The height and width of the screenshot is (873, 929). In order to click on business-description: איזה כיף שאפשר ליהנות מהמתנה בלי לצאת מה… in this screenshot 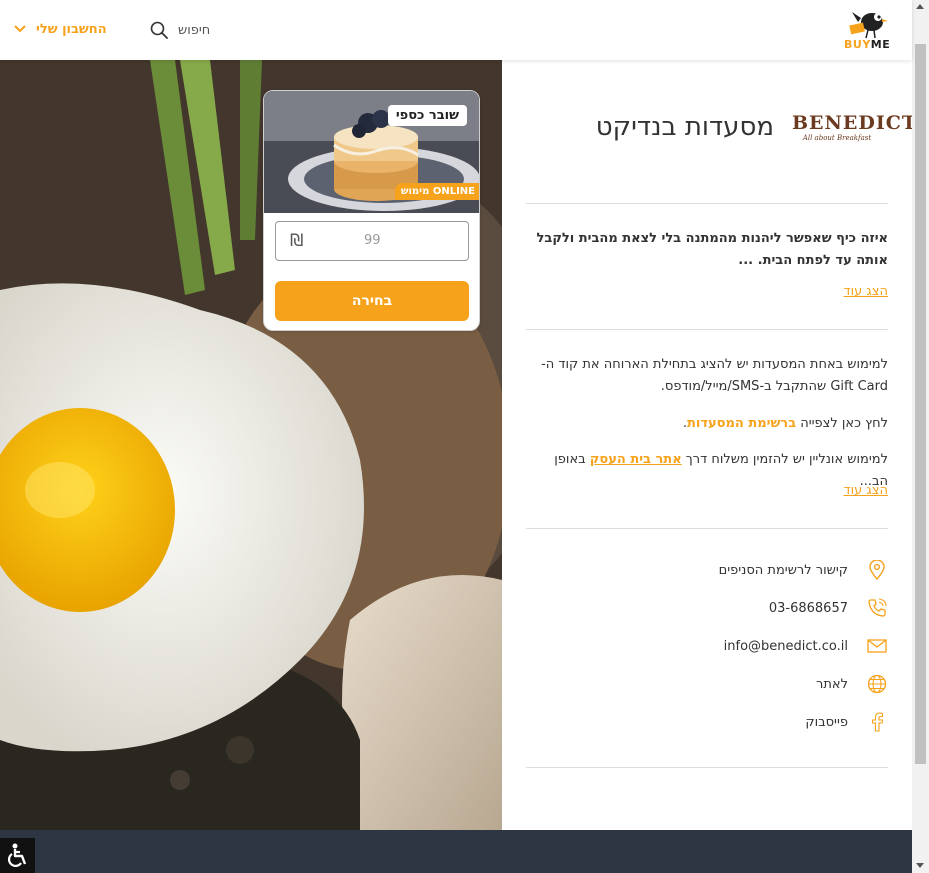, I will do `click(712, 249)`.